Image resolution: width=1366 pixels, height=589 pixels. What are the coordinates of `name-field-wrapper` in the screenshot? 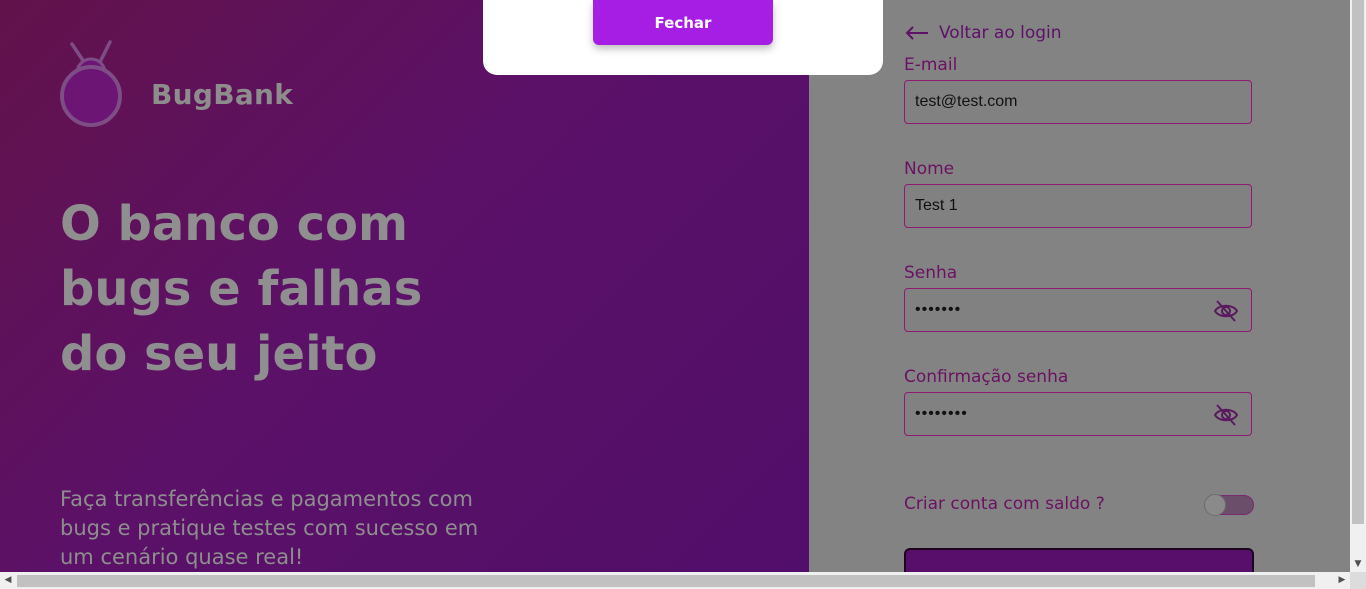 It's located at (1078, 206).